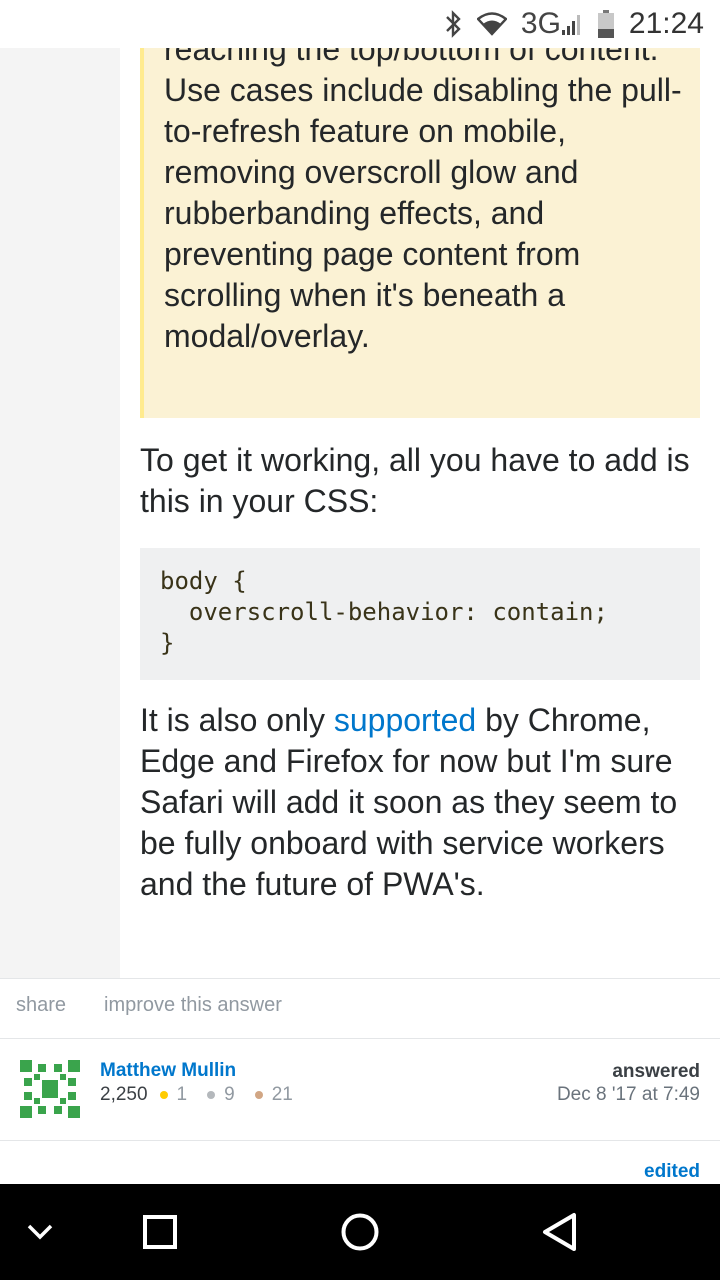  What do you see at coordinates (540, 23) in the screenshot?
I see `network-type: 3G` at bounding box center [540, 23].